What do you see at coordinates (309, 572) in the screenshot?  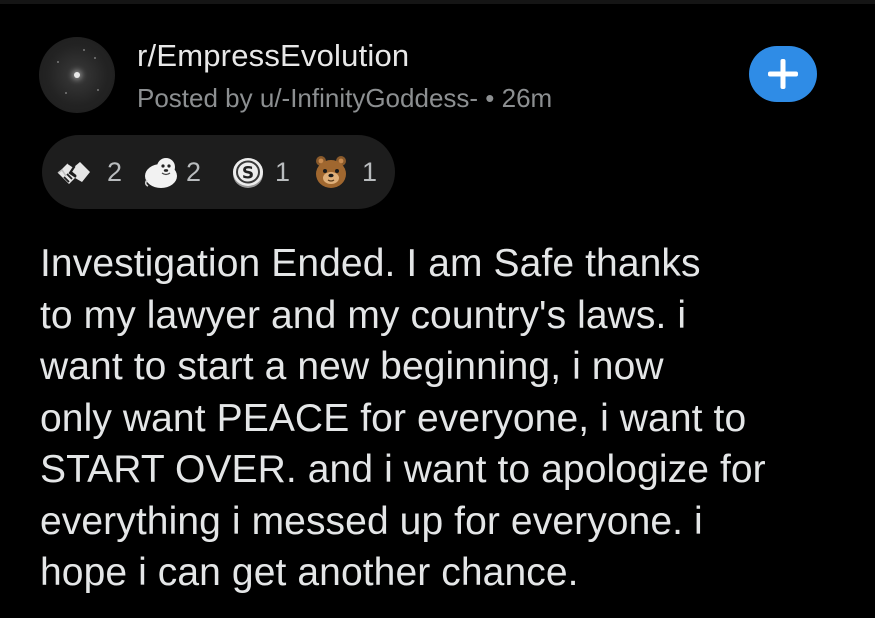 I see `post-body-line: hope i can get another chance.` at bounding box center [309, 572].